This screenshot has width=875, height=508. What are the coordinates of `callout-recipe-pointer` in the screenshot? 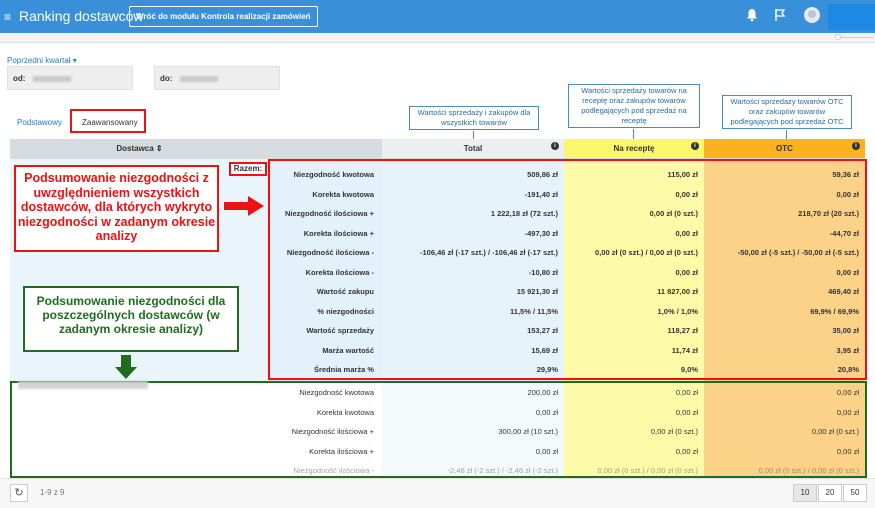 It's located at (633, 134).